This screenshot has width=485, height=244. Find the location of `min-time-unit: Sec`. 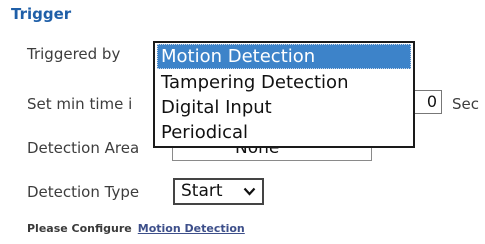

min-time-unit: Sec is located at coordinates (465, 104).